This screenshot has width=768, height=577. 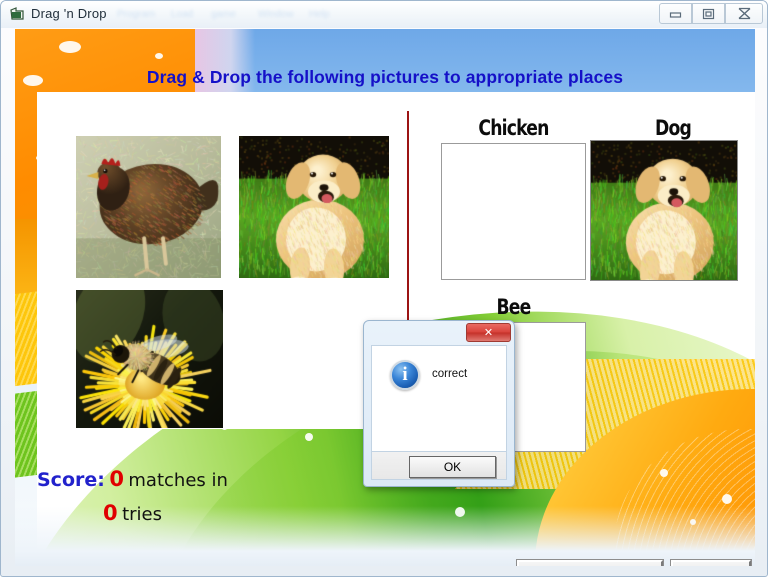 I want to click on chicken-image, so click(x=148, y=207).